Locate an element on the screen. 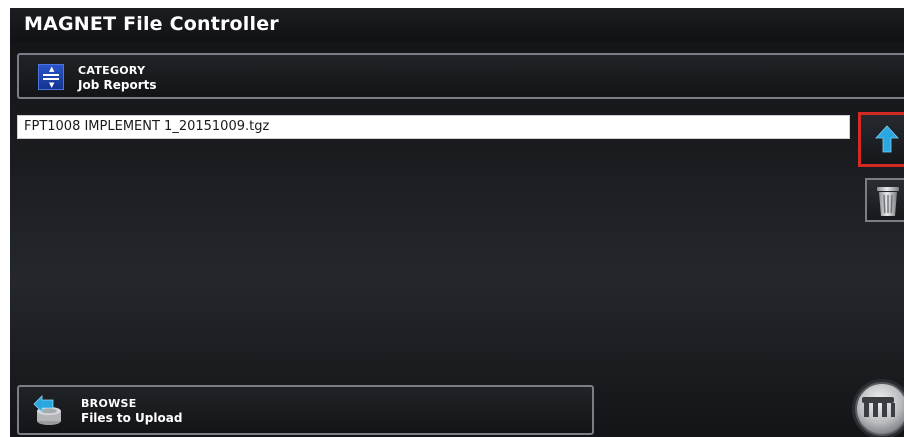 This screenshot has width=904, height=437. upload-arrow-icon is located at coordinates (887, 139).